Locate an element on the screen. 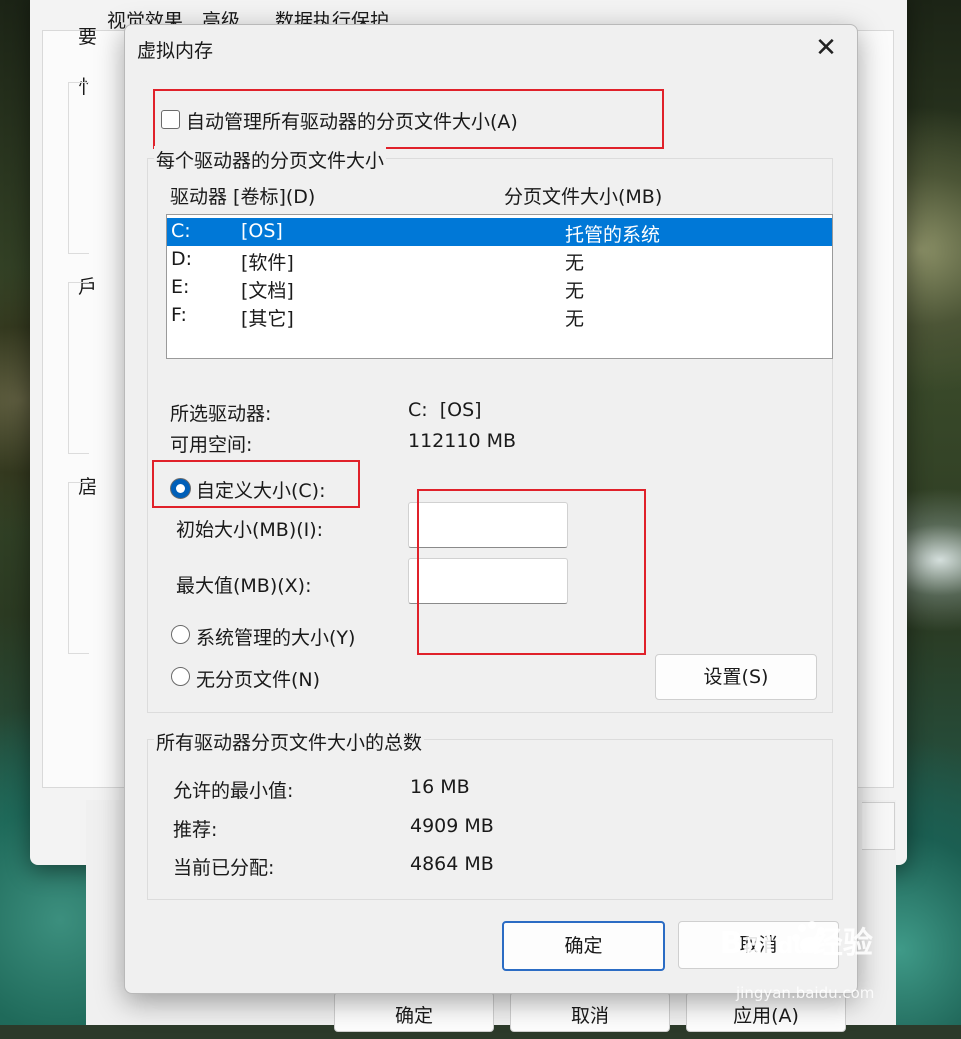 The image size is (961, 1039). free-space-label: 可用空间: is located at coordinates (211, 445).